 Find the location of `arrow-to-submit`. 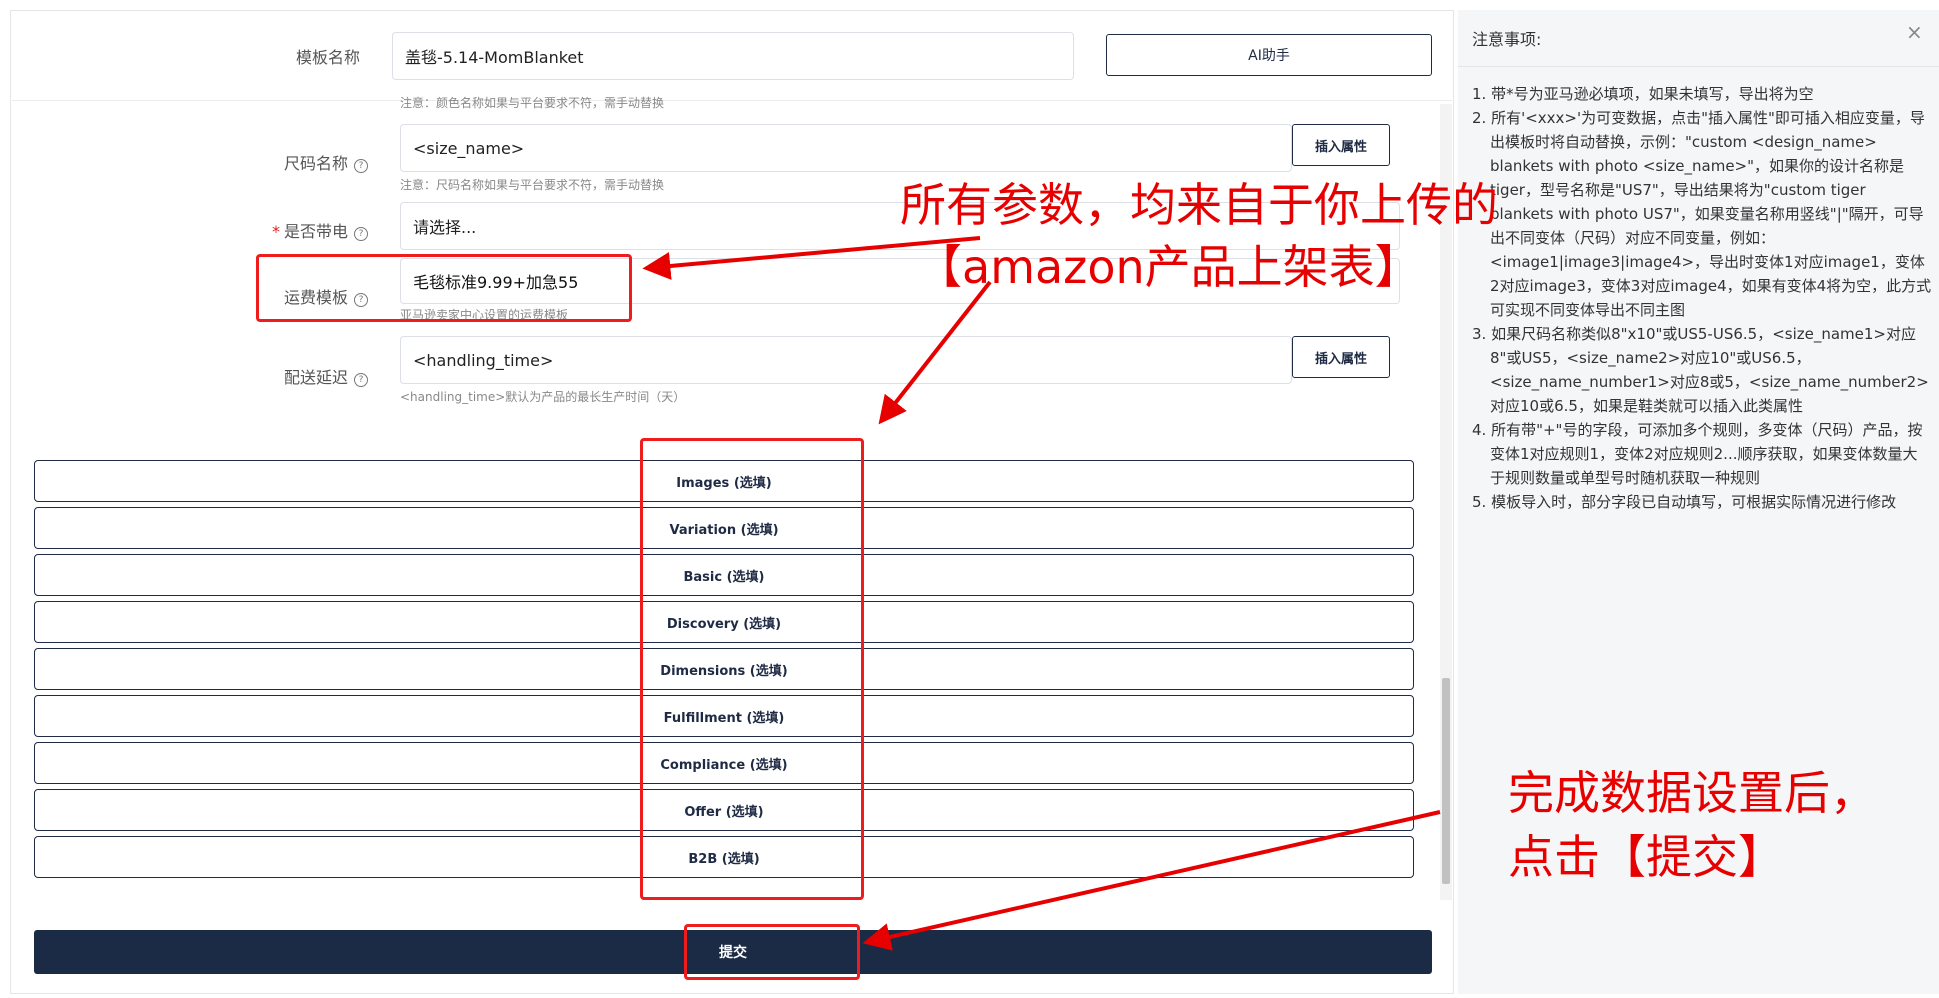

arrow-to-submit is located at coordinates (1151, 880).